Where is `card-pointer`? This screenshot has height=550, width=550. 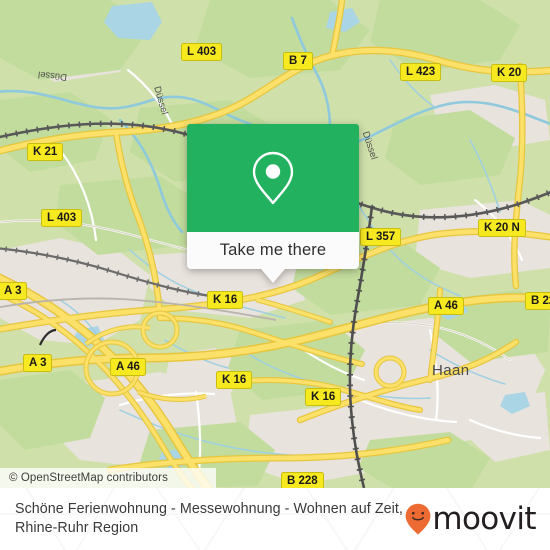
card-pointer is located at coordinates (273, 276).